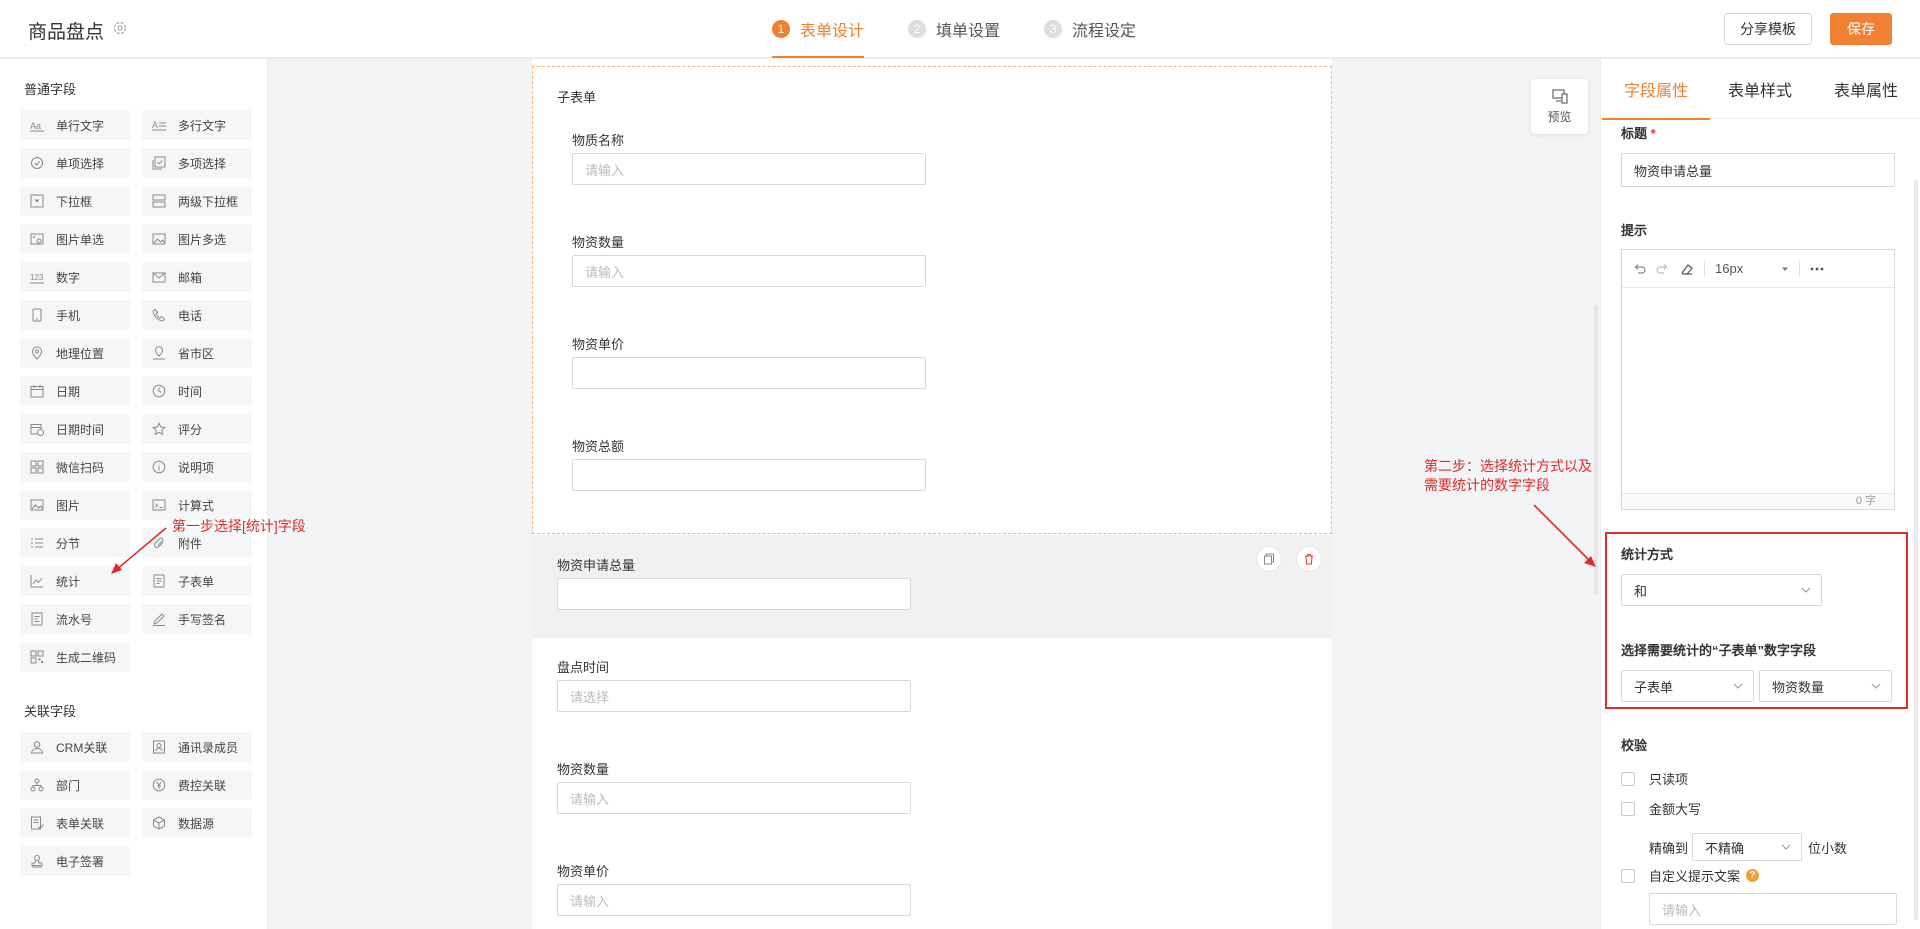 The width and height of the screenshot is (1920, 929). Describe the element at coordinates (37, 467) in the screenshot. I see `qr-scan-icon` at that location.